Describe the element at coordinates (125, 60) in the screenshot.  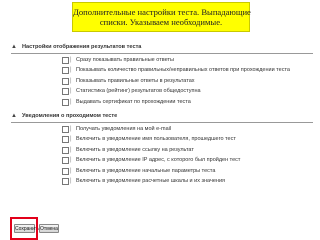
I see `option-label: Сразу показывать правильные ответы` at that location.